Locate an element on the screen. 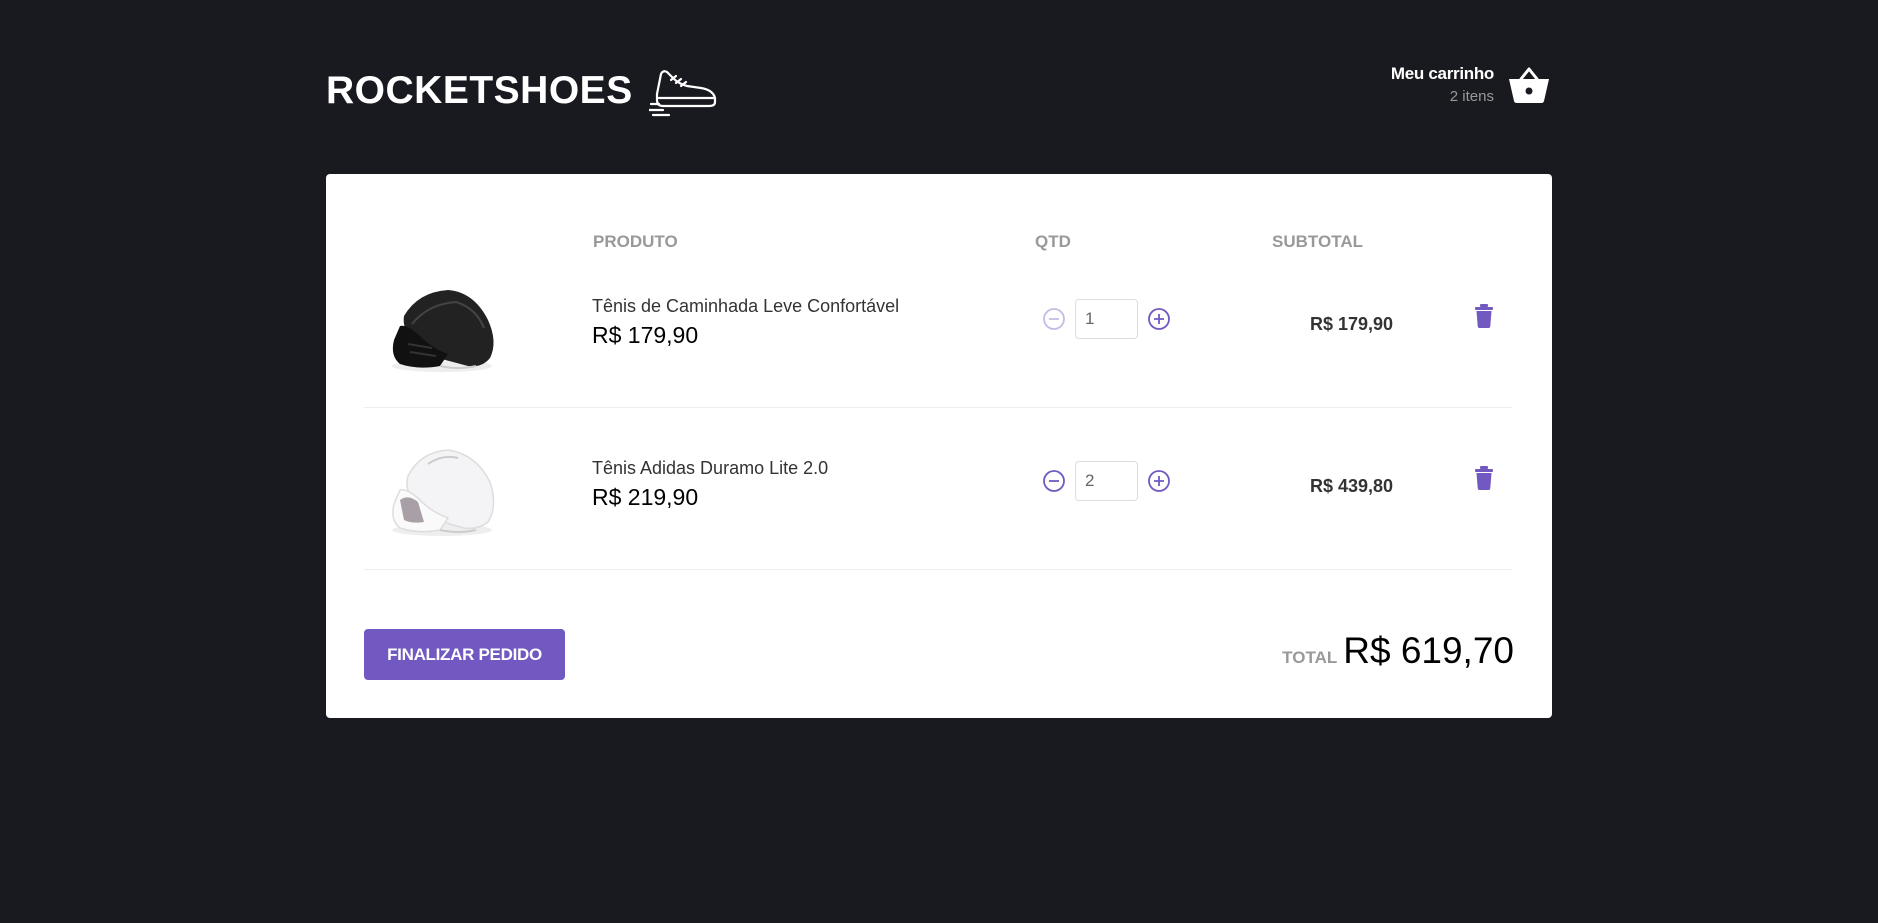  order-total: TOTAL R$ 619,70 is located at coordinates (1398, 651).